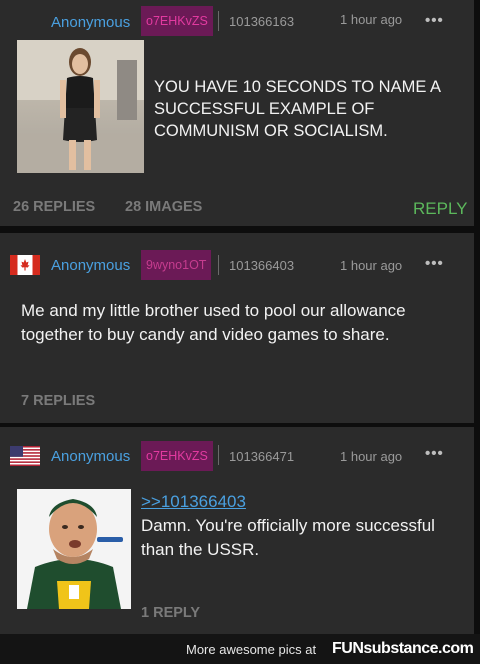 This screenshot has height=664, width=480. Describe the element at coordinates (163, 207) in the screenshot. I see `images-count: 28 IMAGES` at that location.